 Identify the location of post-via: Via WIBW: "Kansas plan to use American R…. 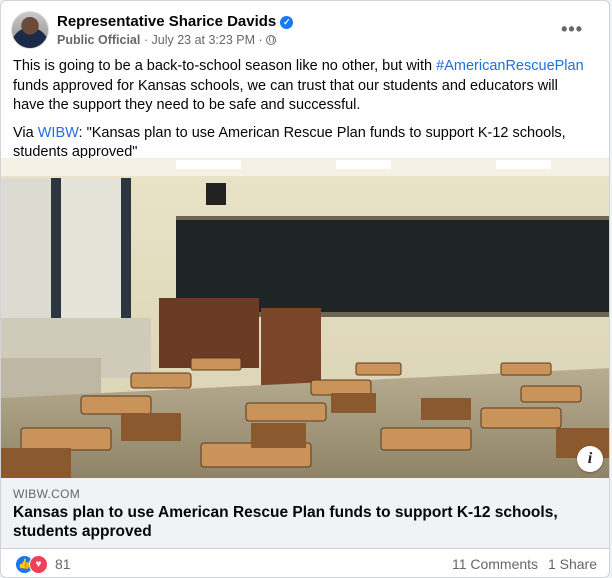
(303, 143).